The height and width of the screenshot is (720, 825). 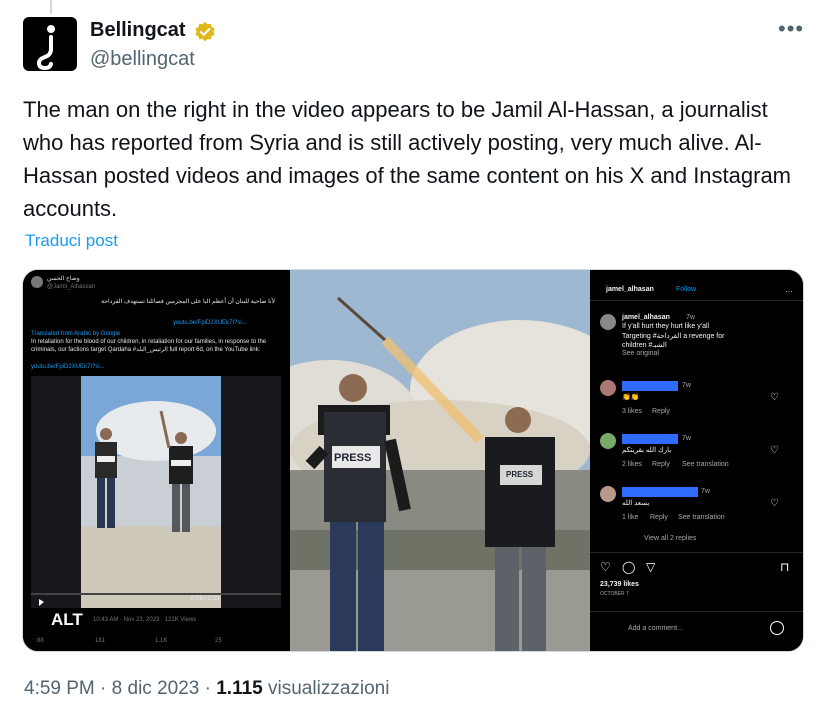 I want to click on ig-see-original: See original, so click(x=640, y=353).